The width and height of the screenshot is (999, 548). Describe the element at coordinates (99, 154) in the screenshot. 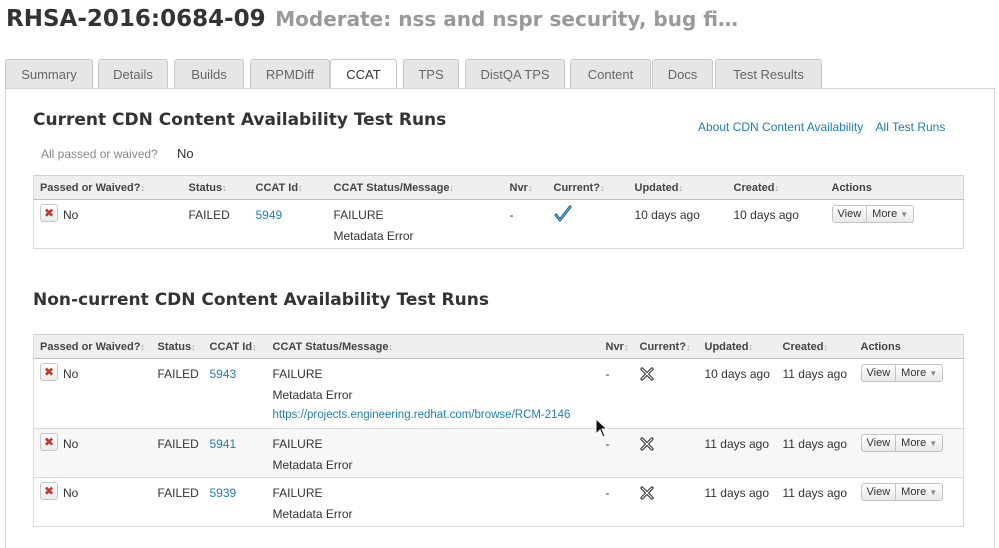

I see `all-passed-label: All passed or waived?` at that location.